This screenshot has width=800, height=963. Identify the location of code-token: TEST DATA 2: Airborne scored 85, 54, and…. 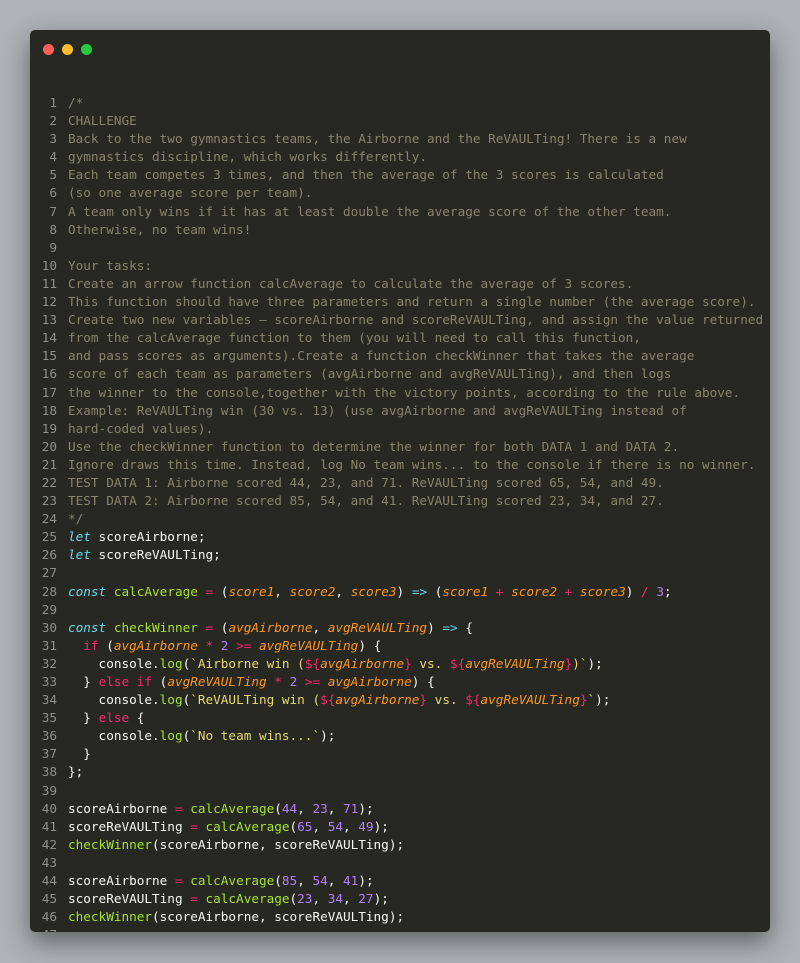
(366, 501).